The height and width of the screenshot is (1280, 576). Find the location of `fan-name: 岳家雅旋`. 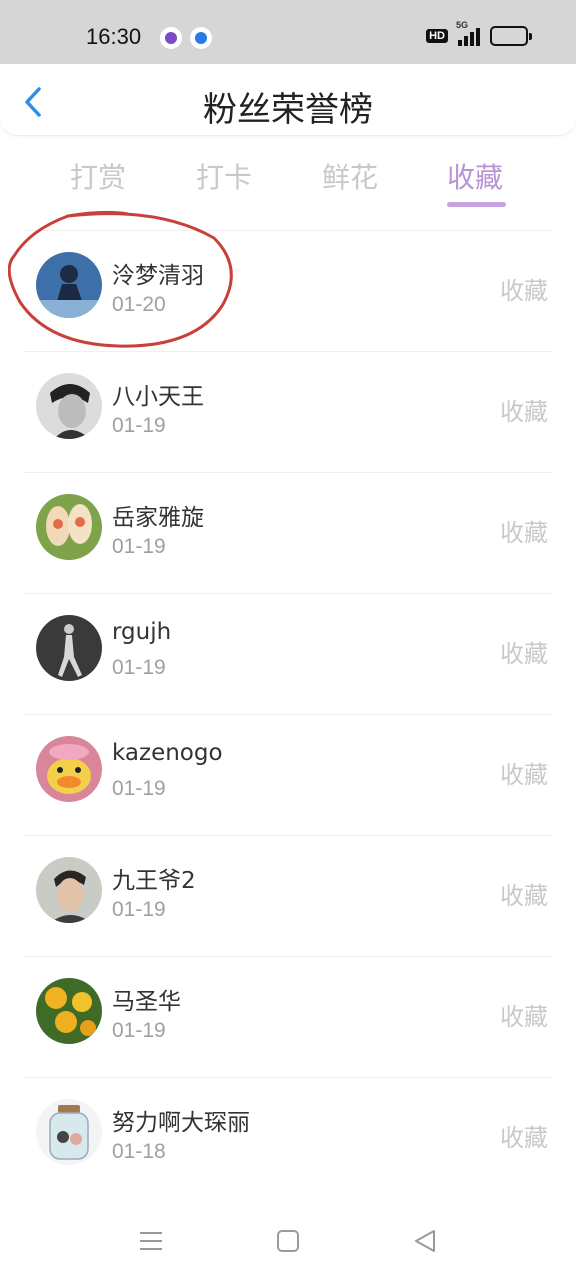

fan-name: 岳家雅旋 is located at coordinates (158, 518).